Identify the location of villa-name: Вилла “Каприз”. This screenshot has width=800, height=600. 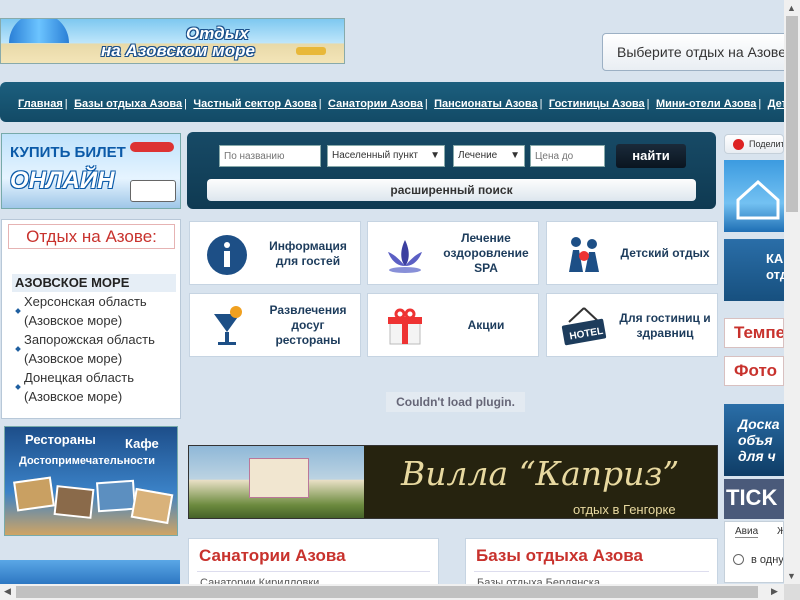
(540, 473).